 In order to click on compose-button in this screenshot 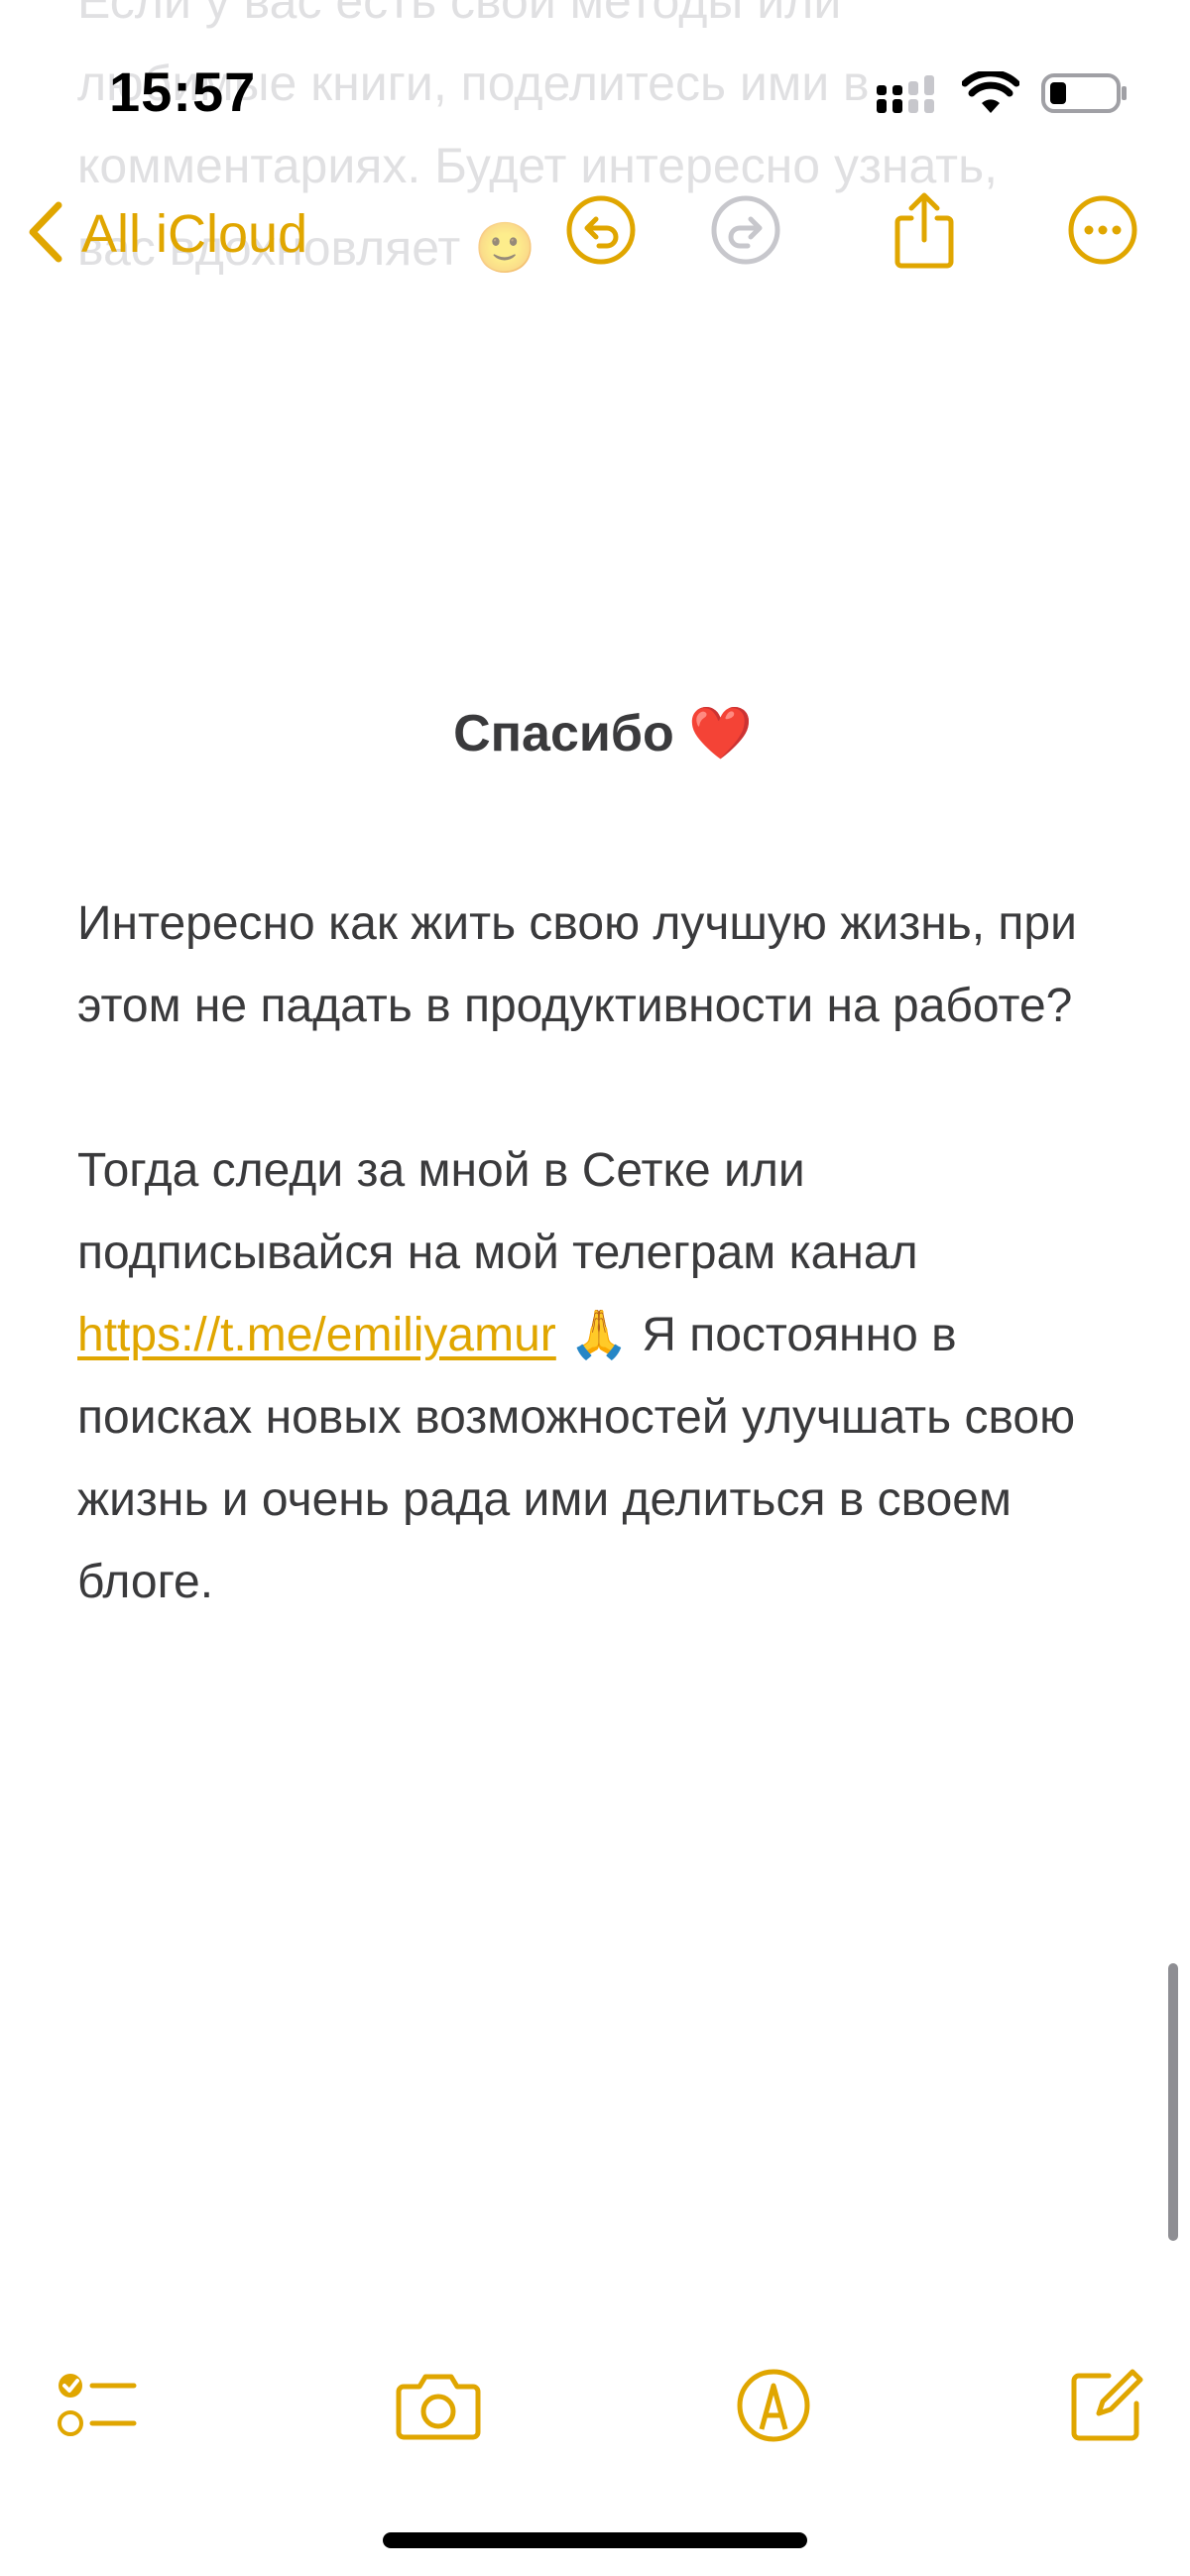, I will do `click(1106, 2407)`.